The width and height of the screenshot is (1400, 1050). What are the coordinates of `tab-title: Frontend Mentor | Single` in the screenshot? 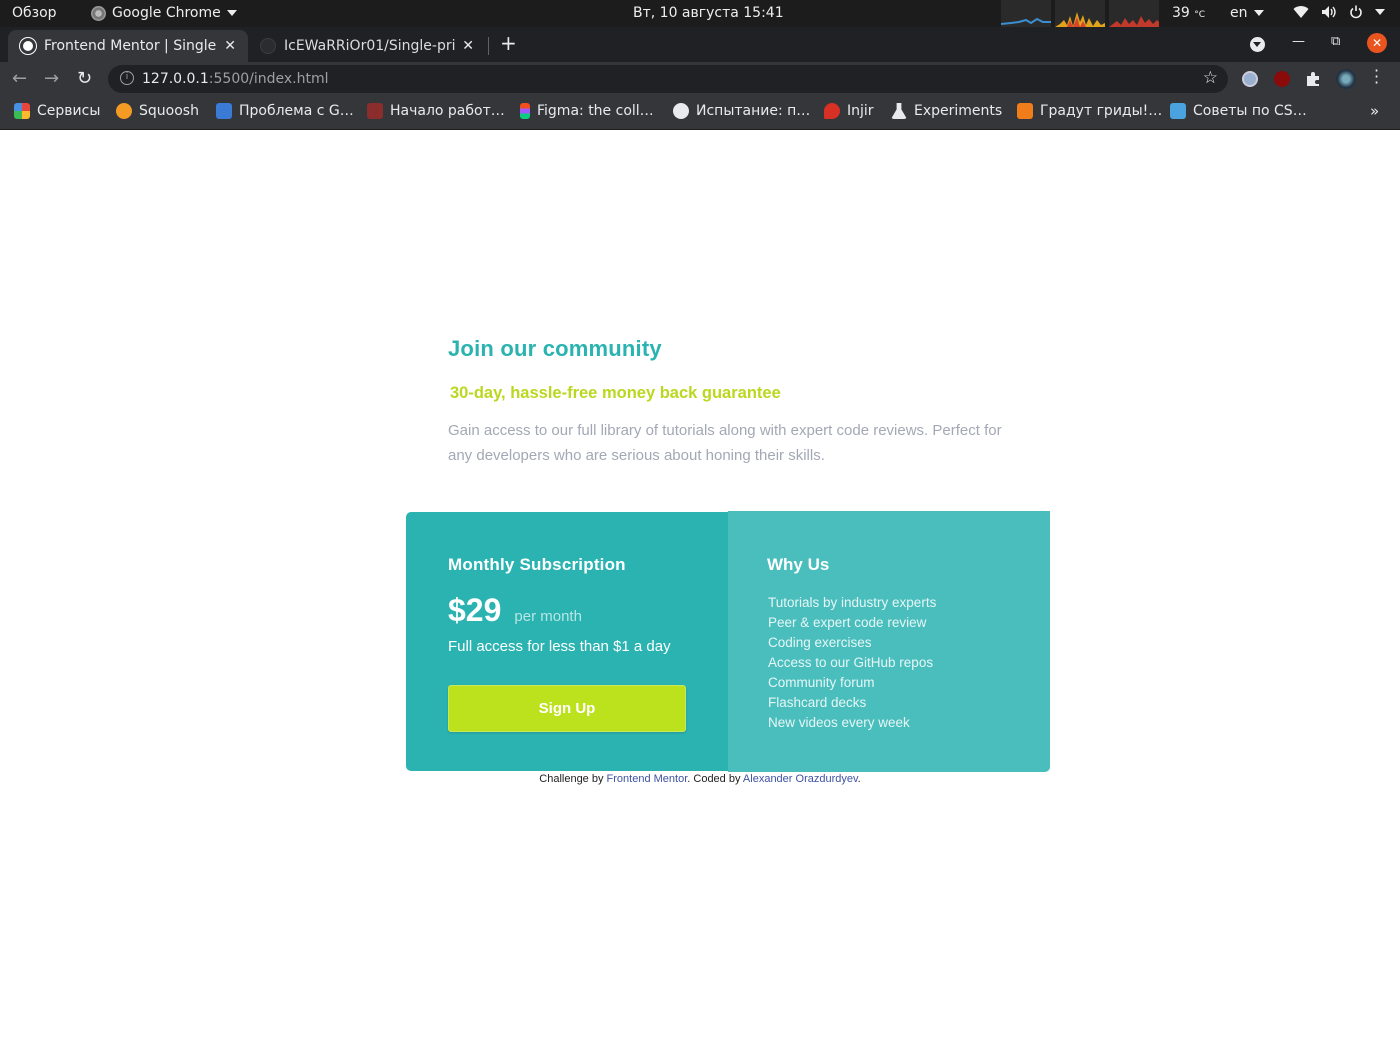 It's located at (130, 46).